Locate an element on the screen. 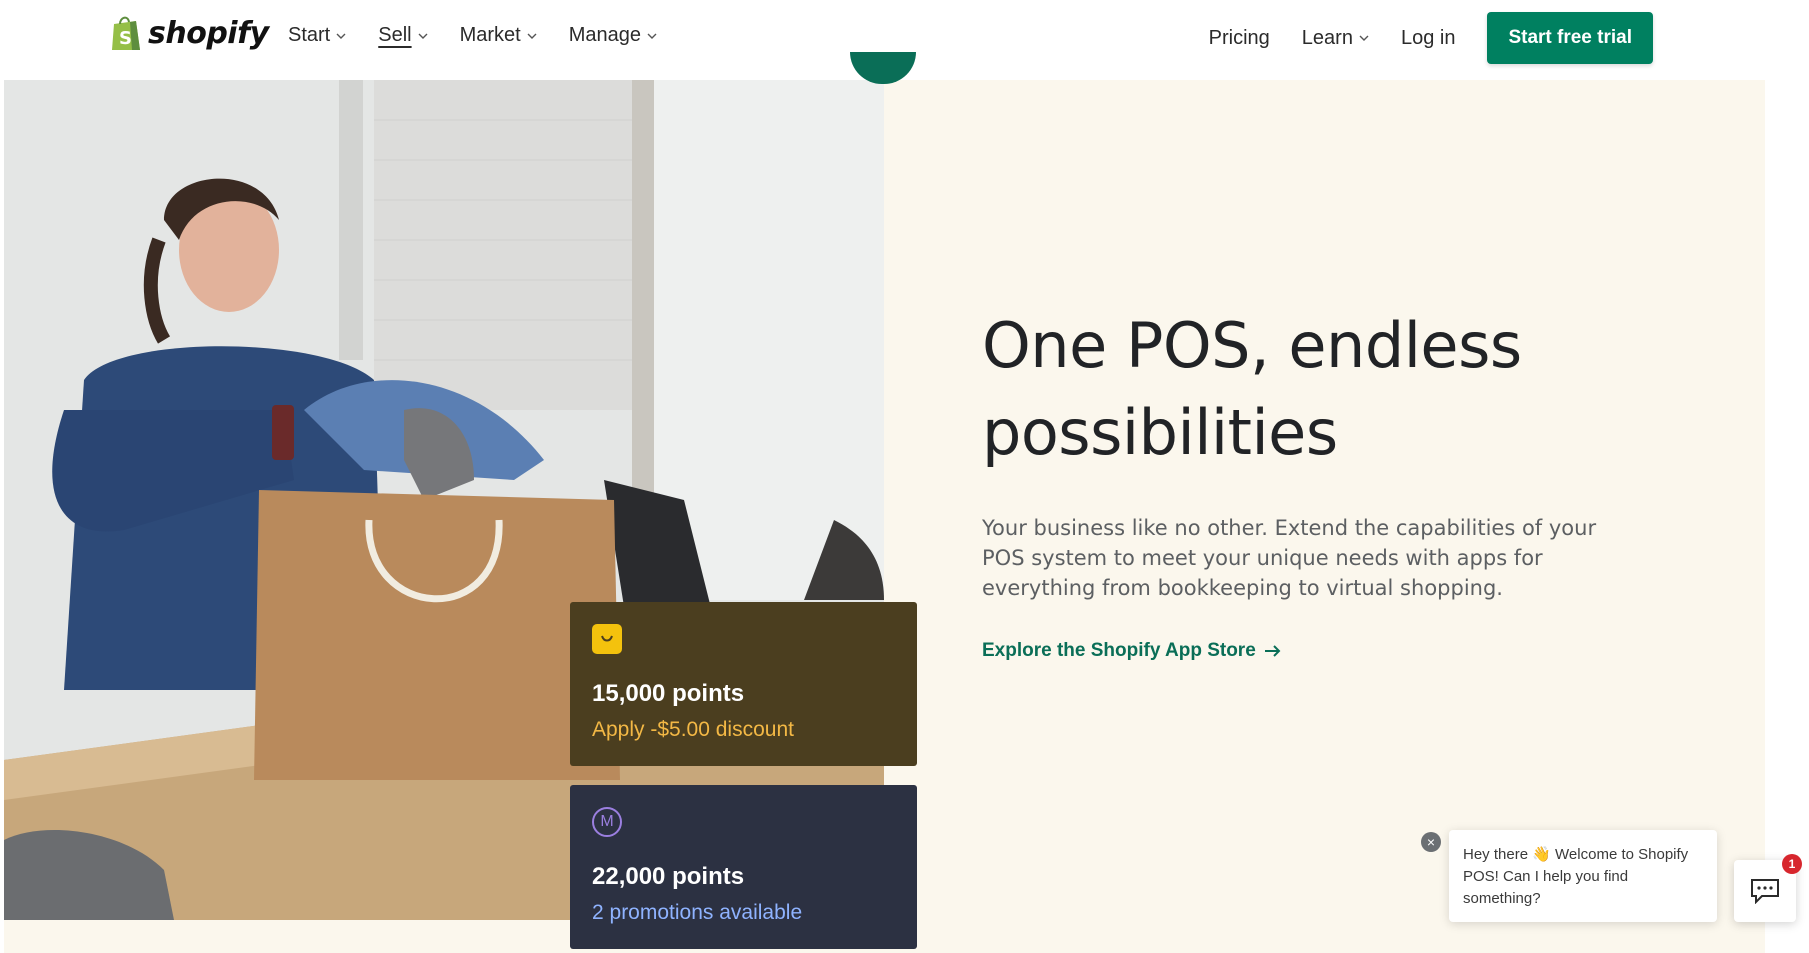 This screenshot has height=953, width=1809. card-points: 22,000 points is located at coordinates (668, 876).